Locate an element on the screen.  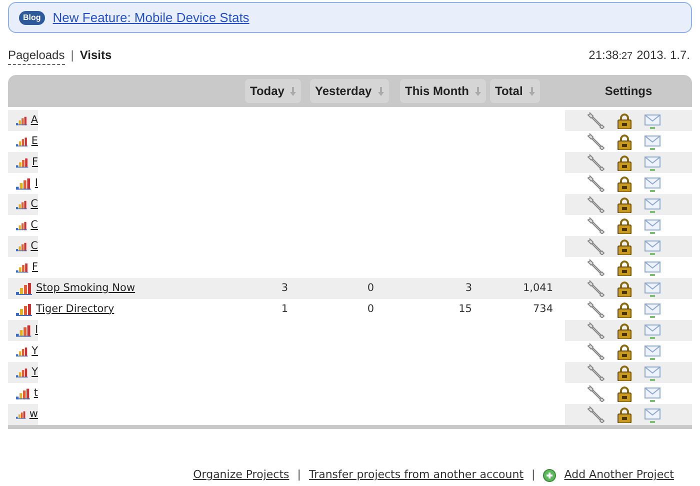
table-cell: 15 is located at coordinates (465, 308).